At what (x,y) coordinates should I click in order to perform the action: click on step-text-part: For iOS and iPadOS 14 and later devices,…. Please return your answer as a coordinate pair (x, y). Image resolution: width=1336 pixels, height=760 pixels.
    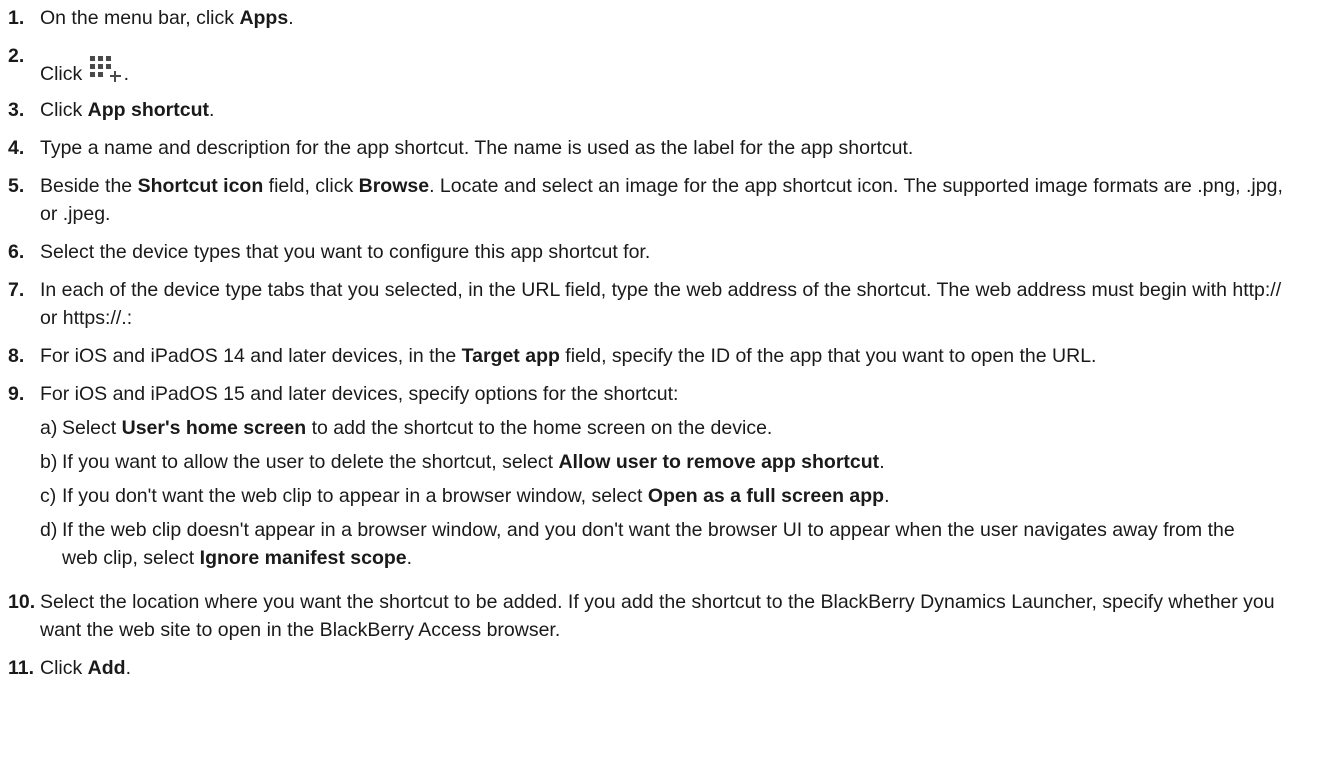
    Looking at the image, I should click on (251, 356).